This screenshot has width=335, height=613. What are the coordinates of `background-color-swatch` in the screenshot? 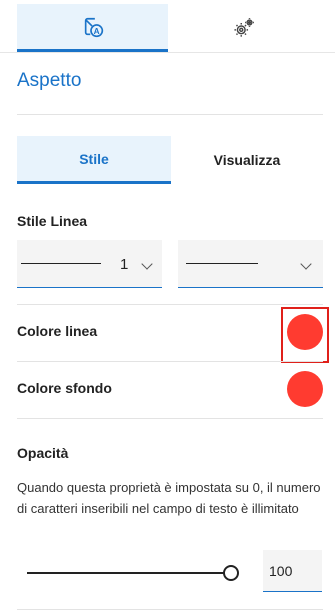 It's located at (305, 389).